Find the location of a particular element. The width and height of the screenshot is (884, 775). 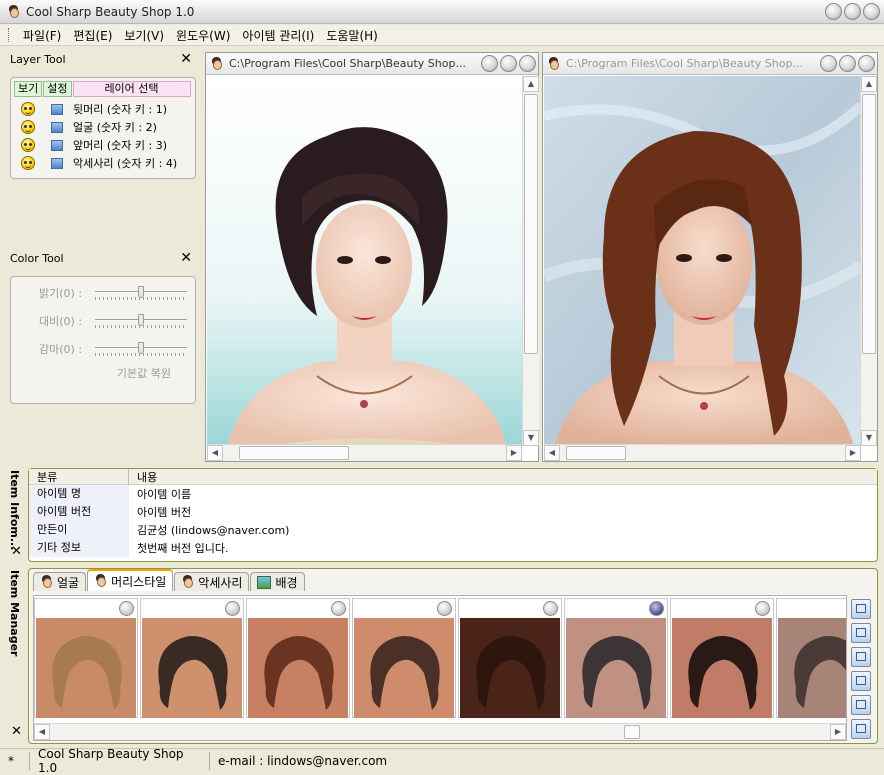

color-tool-close-icon: ✕ is located at coordinates (186, 258).